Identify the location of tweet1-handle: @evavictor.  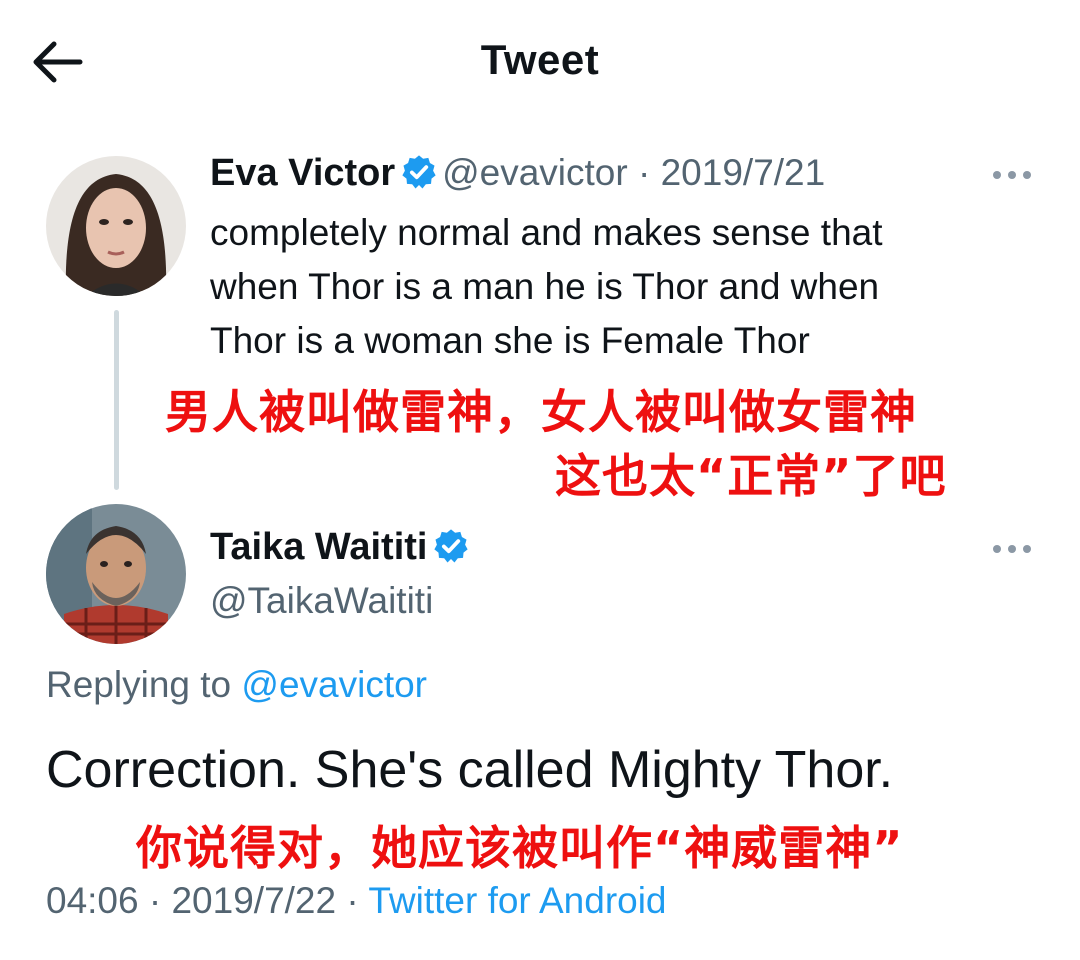
(535, 172).